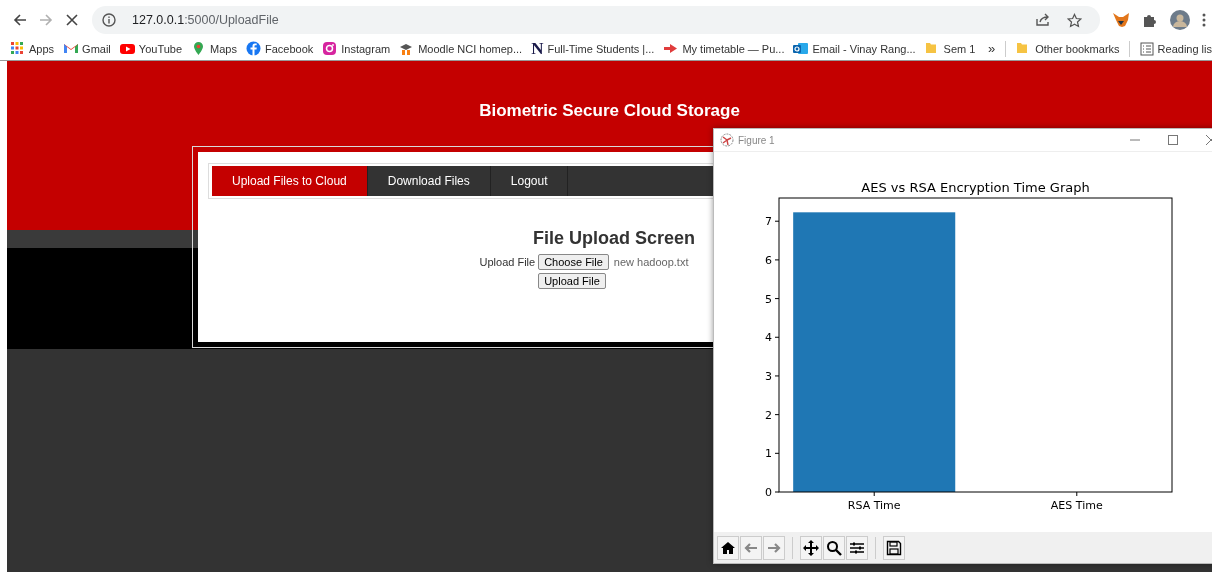 The image size is (1212, 572). I want to click on bookmark: YouTube, so click(151, 48).